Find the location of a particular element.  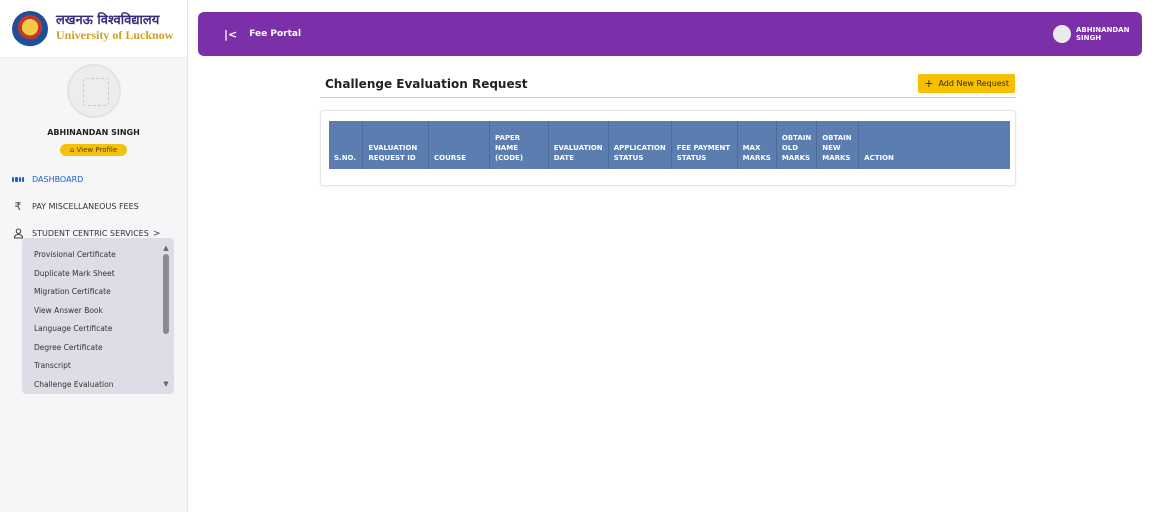

column-header: APPLICATION STATUS is located at coordinates (640, 145).